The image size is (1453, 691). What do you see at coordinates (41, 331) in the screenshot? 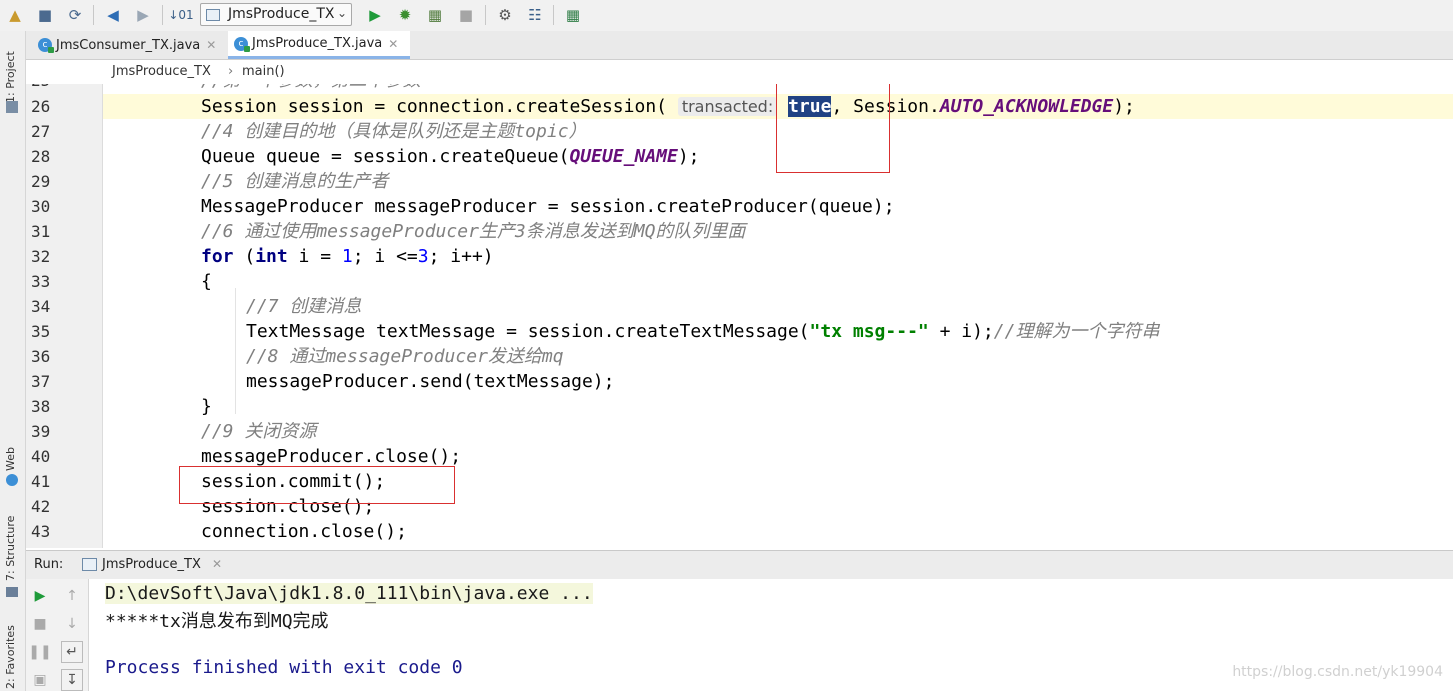
I see `line-number: 35` at bounding box center [41, 331].